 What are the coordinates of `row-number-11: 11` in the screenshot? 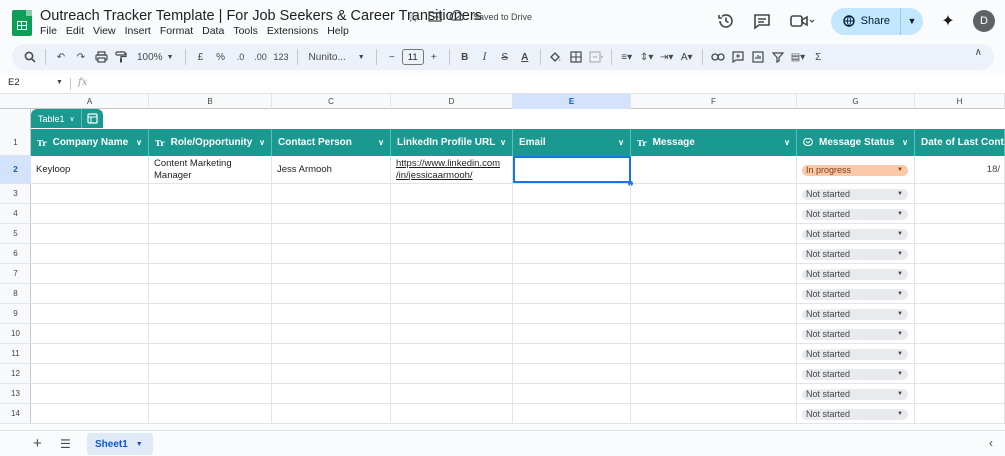 It's located at (15, 354).